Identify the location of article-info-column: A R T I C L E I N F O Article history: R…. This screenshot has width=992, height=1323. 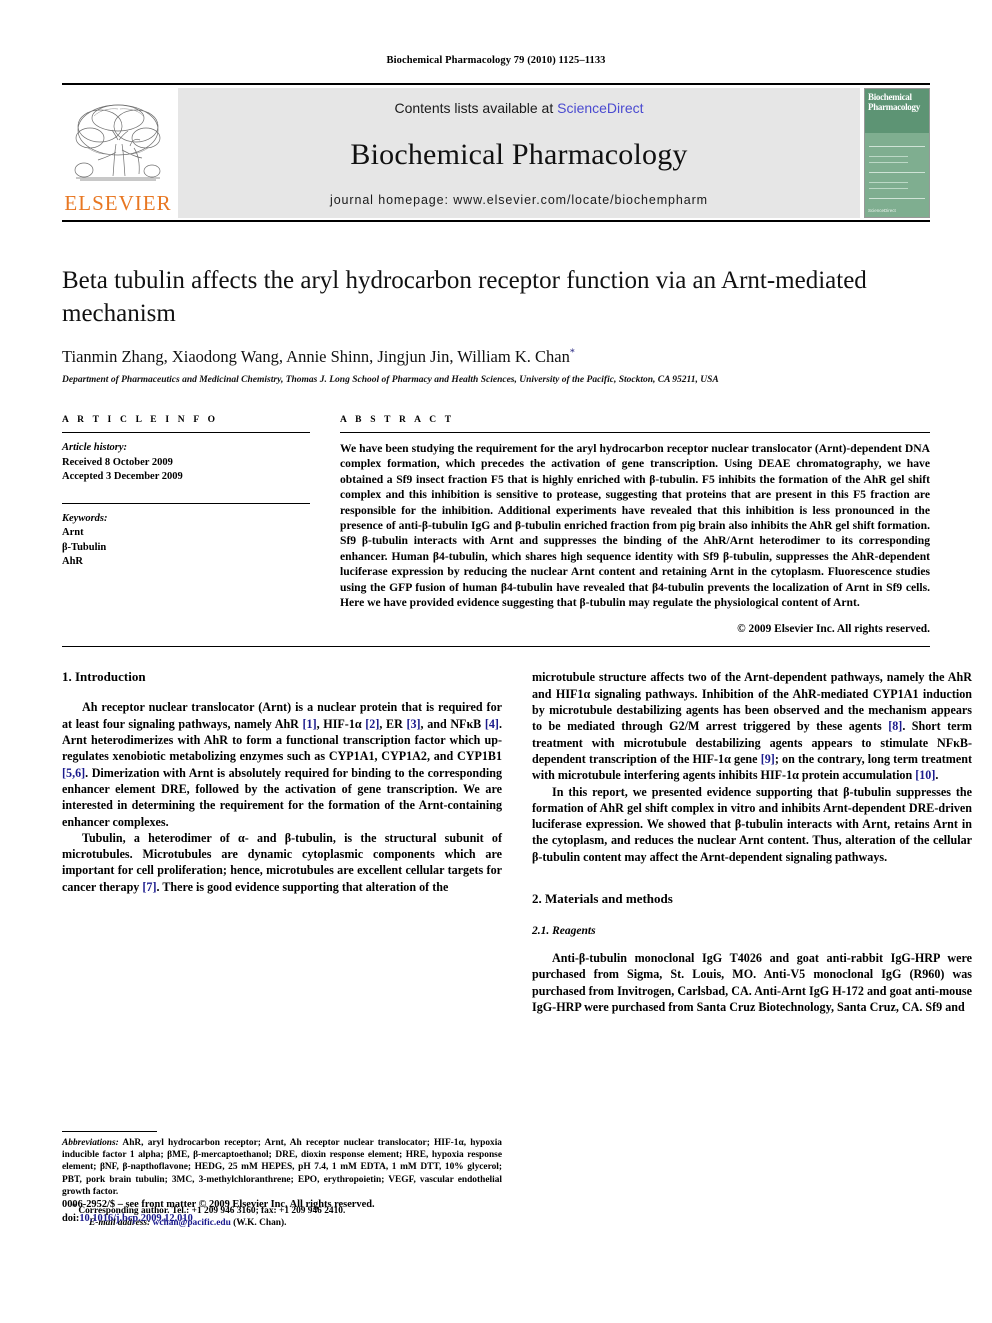
(186, 525).